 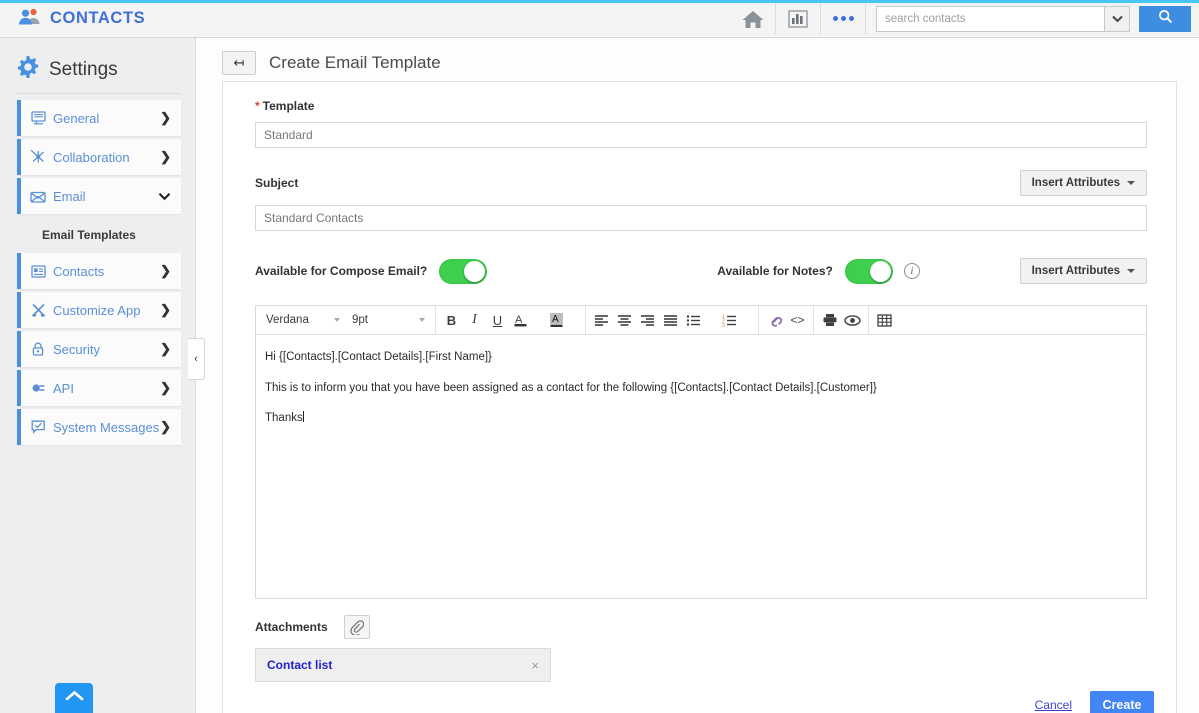 What do you see at coordinates (701, 200) in the screenshot?
I see `subject-field-group: Subject Insert Attributes` at bounding box center [701, 200].